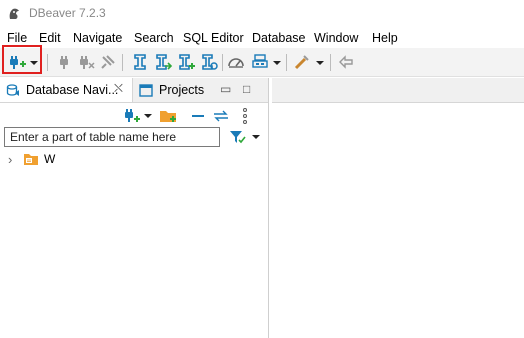 The image size is (524, 338). Describe the element at coordinates (256, 137) in the screenshot. I see `filter-dropdown-icon` at that location.